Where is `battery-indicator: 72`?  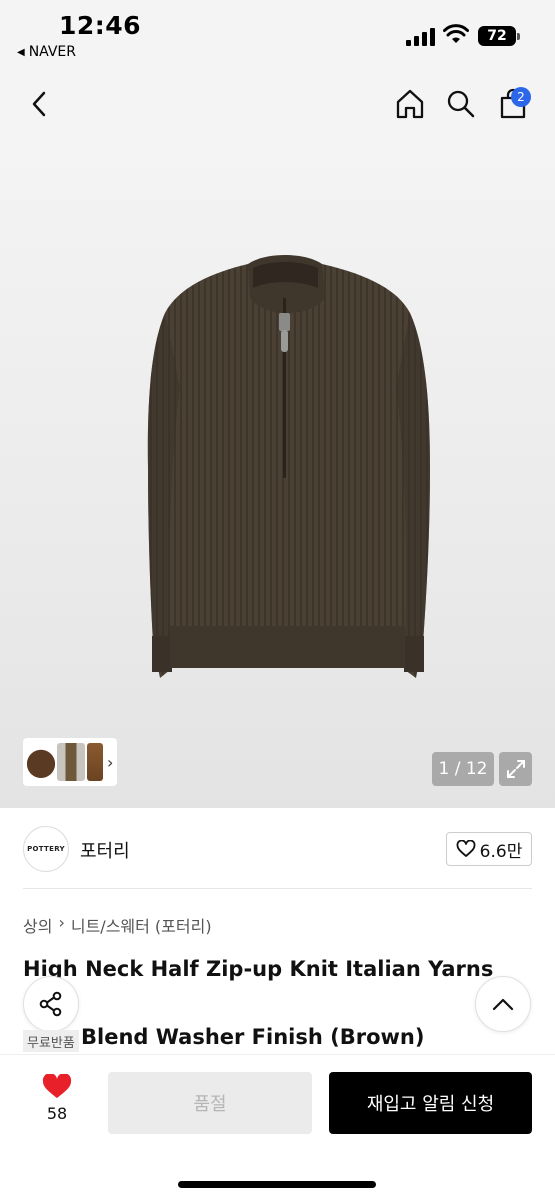
battery-indicator: 72 is located at coordinates (499, 36).